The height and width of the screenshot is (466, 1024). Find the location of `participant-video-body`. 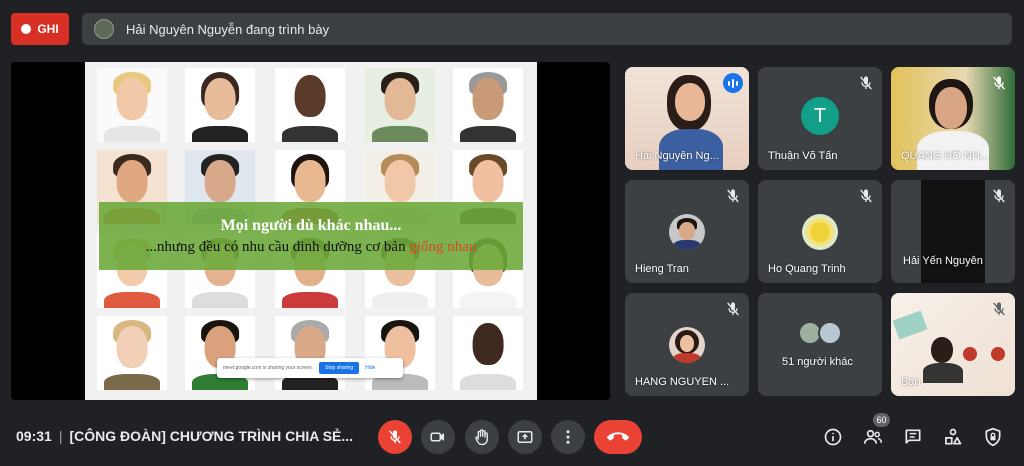

participant-video-body is located at coordinates (943, 373).